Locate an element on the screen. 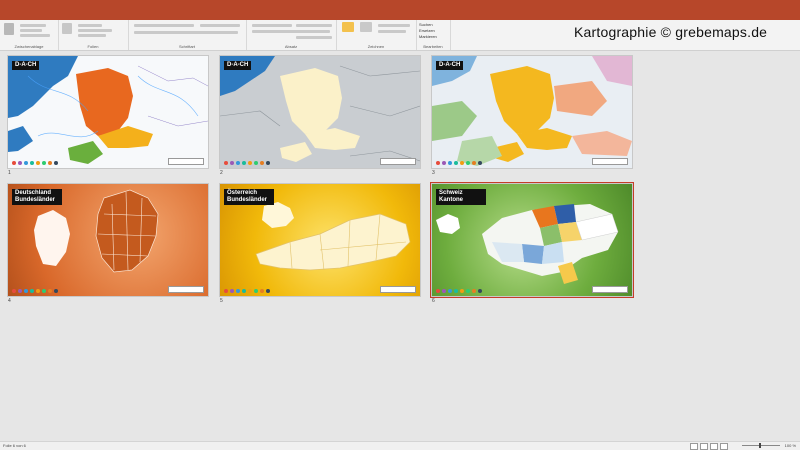 The image size is (800, 450). slide-thumbnail-6: Schweiz Kantone is located at coordinates (532, 240).